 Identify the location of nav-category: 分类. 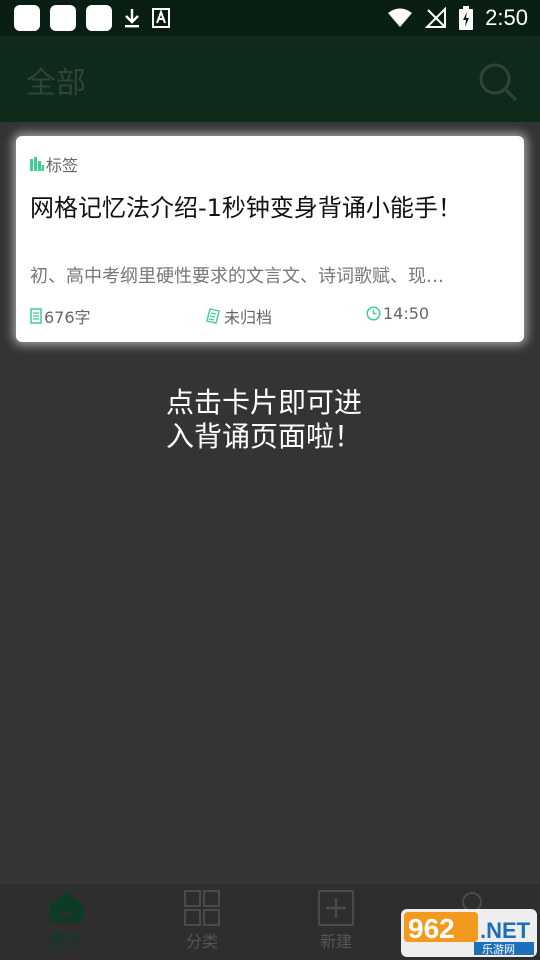
(202, 923).